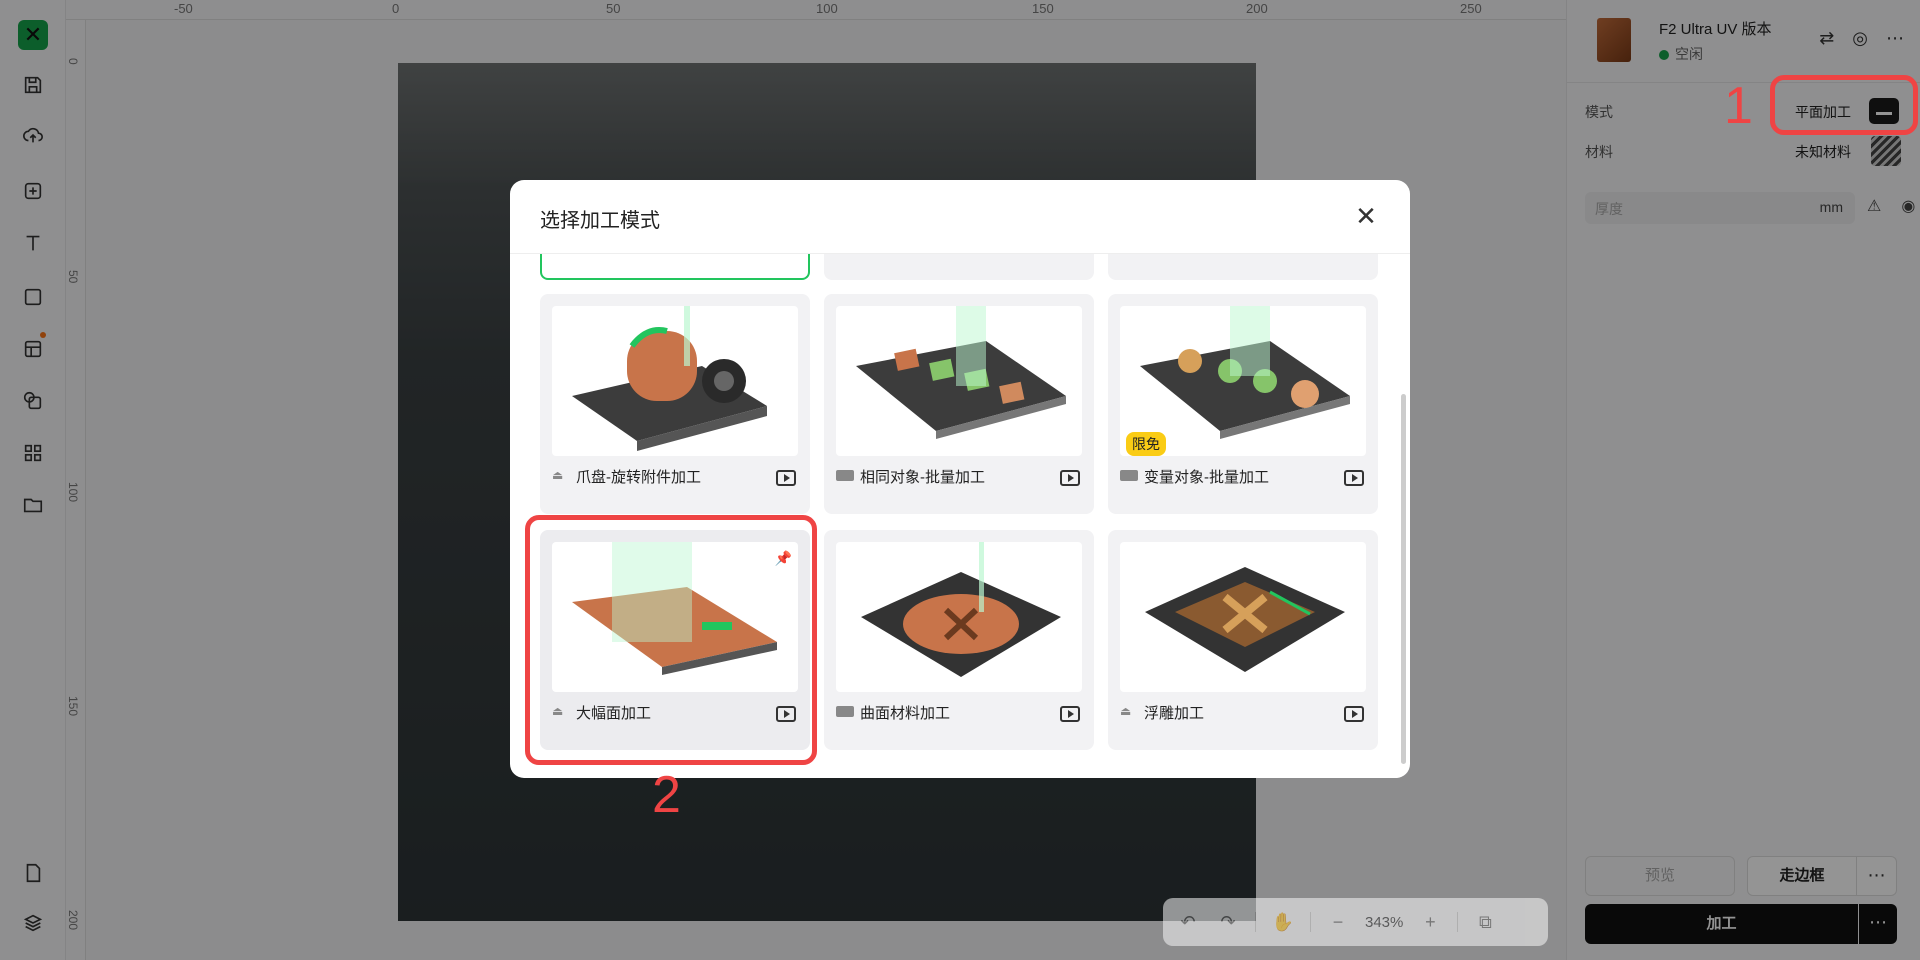  What do you see at coordinates (960, 217) in the screenshot?
I see `dialog-header: 选择加工模式 ✕` at bounding box center [960, 217].